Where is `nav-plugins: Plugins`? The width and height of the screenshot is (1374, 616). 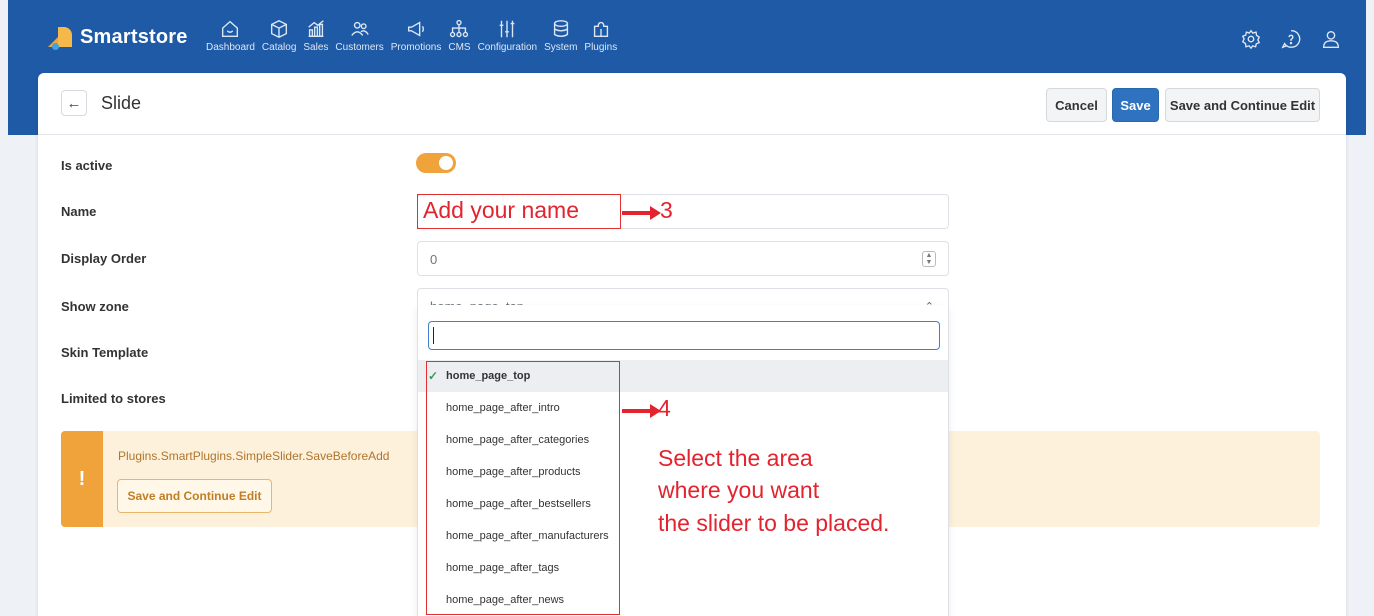 nav-plugins: Plugins is located at coordinates (600, 35).